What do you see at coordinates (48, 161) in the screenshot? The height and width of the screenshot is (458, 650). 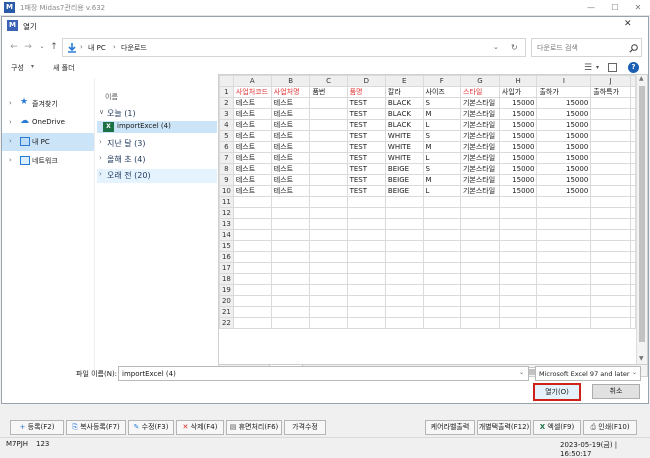 I see `sidebar-item-network: › 네트워크` at bounding box center [48, 161].